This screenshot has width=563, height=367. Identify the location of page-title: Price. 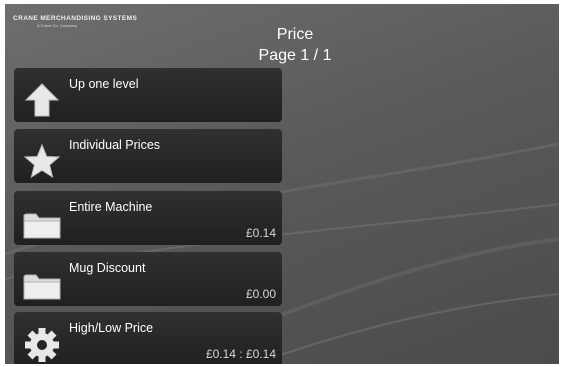
(295, 34).